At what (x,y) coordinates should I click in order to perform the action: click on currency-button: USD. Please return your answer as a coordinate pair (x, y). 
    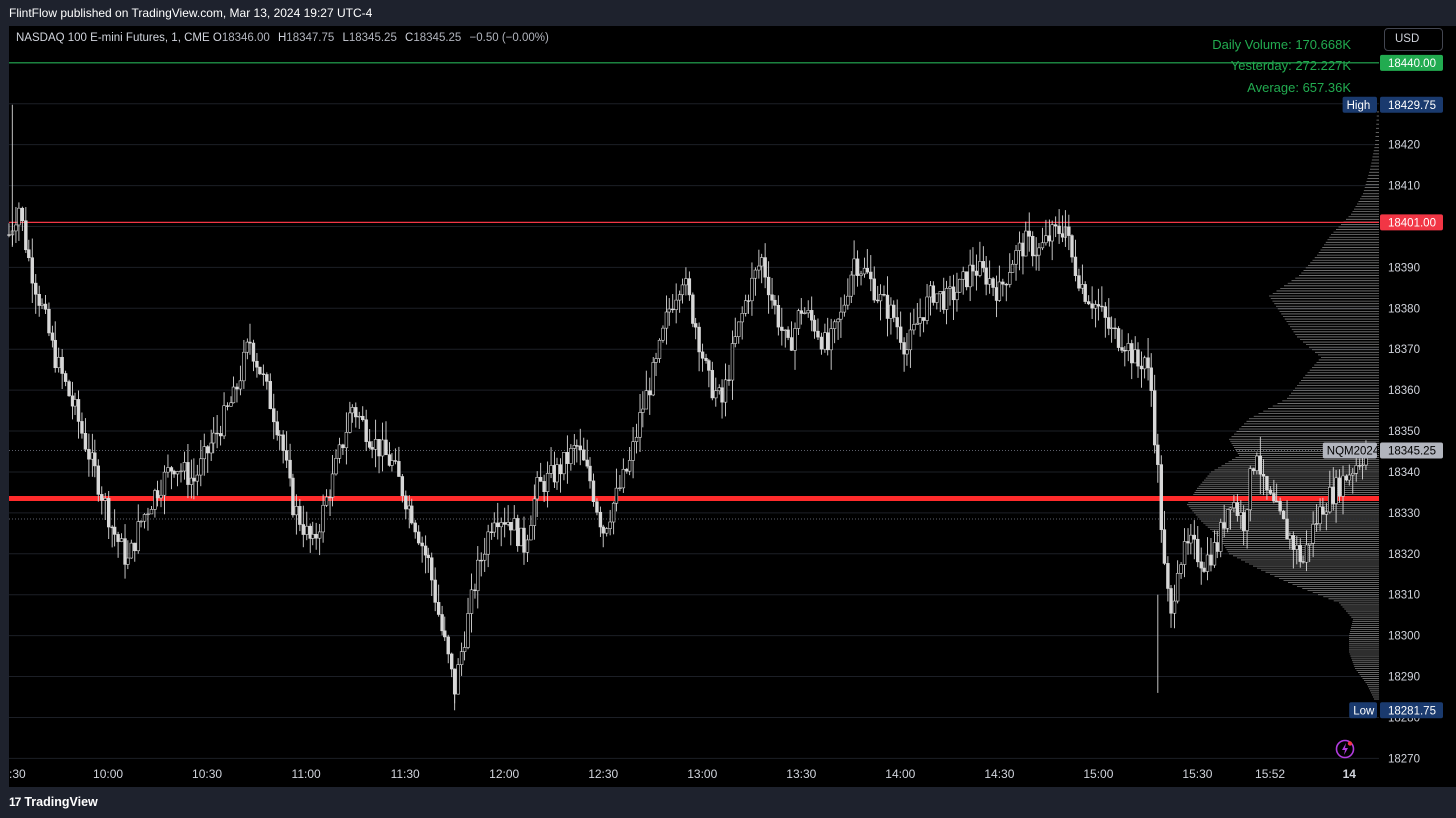
    Looking at the image, I should click on (1413, 39).